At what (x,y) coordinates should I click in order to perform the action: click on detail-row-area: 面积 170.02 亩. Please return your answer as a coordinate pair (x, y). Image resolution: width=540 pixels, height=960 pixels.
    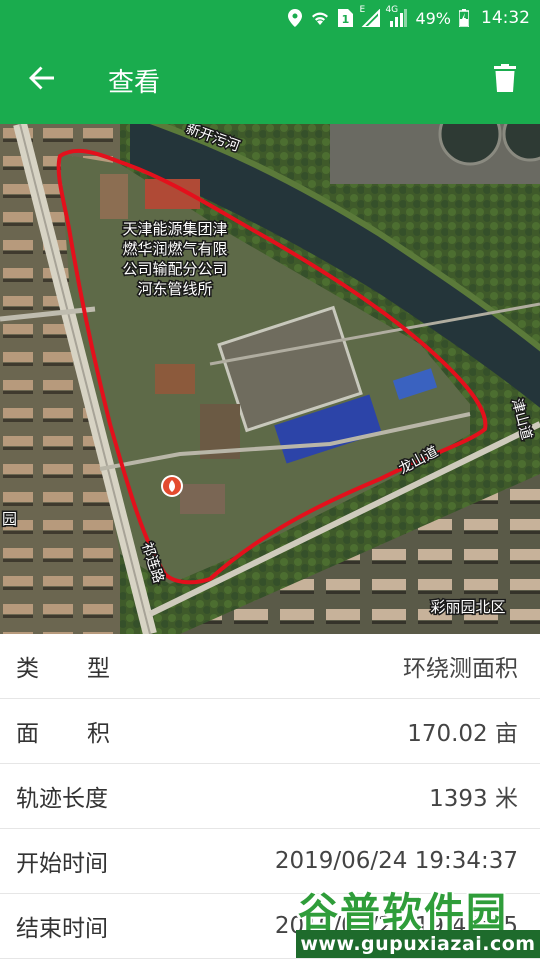
    Looking at the image, I should click on (270, 731).